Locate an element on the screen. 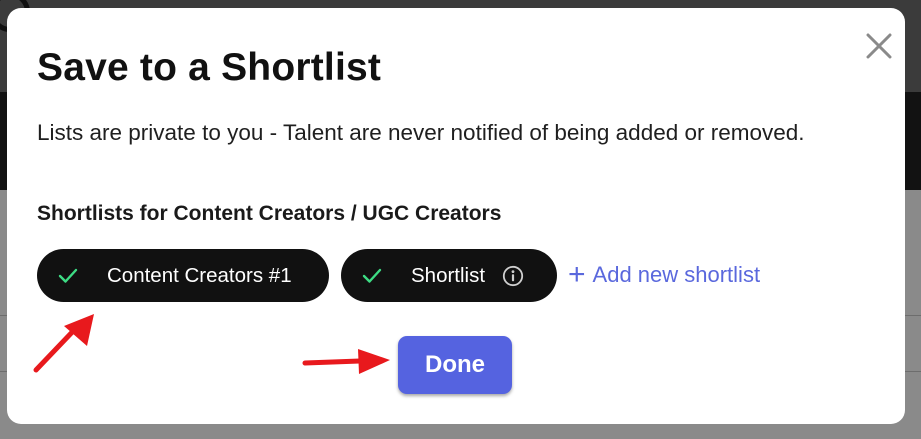 Image resolution: width=921 pixels, height=439 pixels. shortlist-chip-content-creators: Content Creators #1 is located at coordinates (183, 275).